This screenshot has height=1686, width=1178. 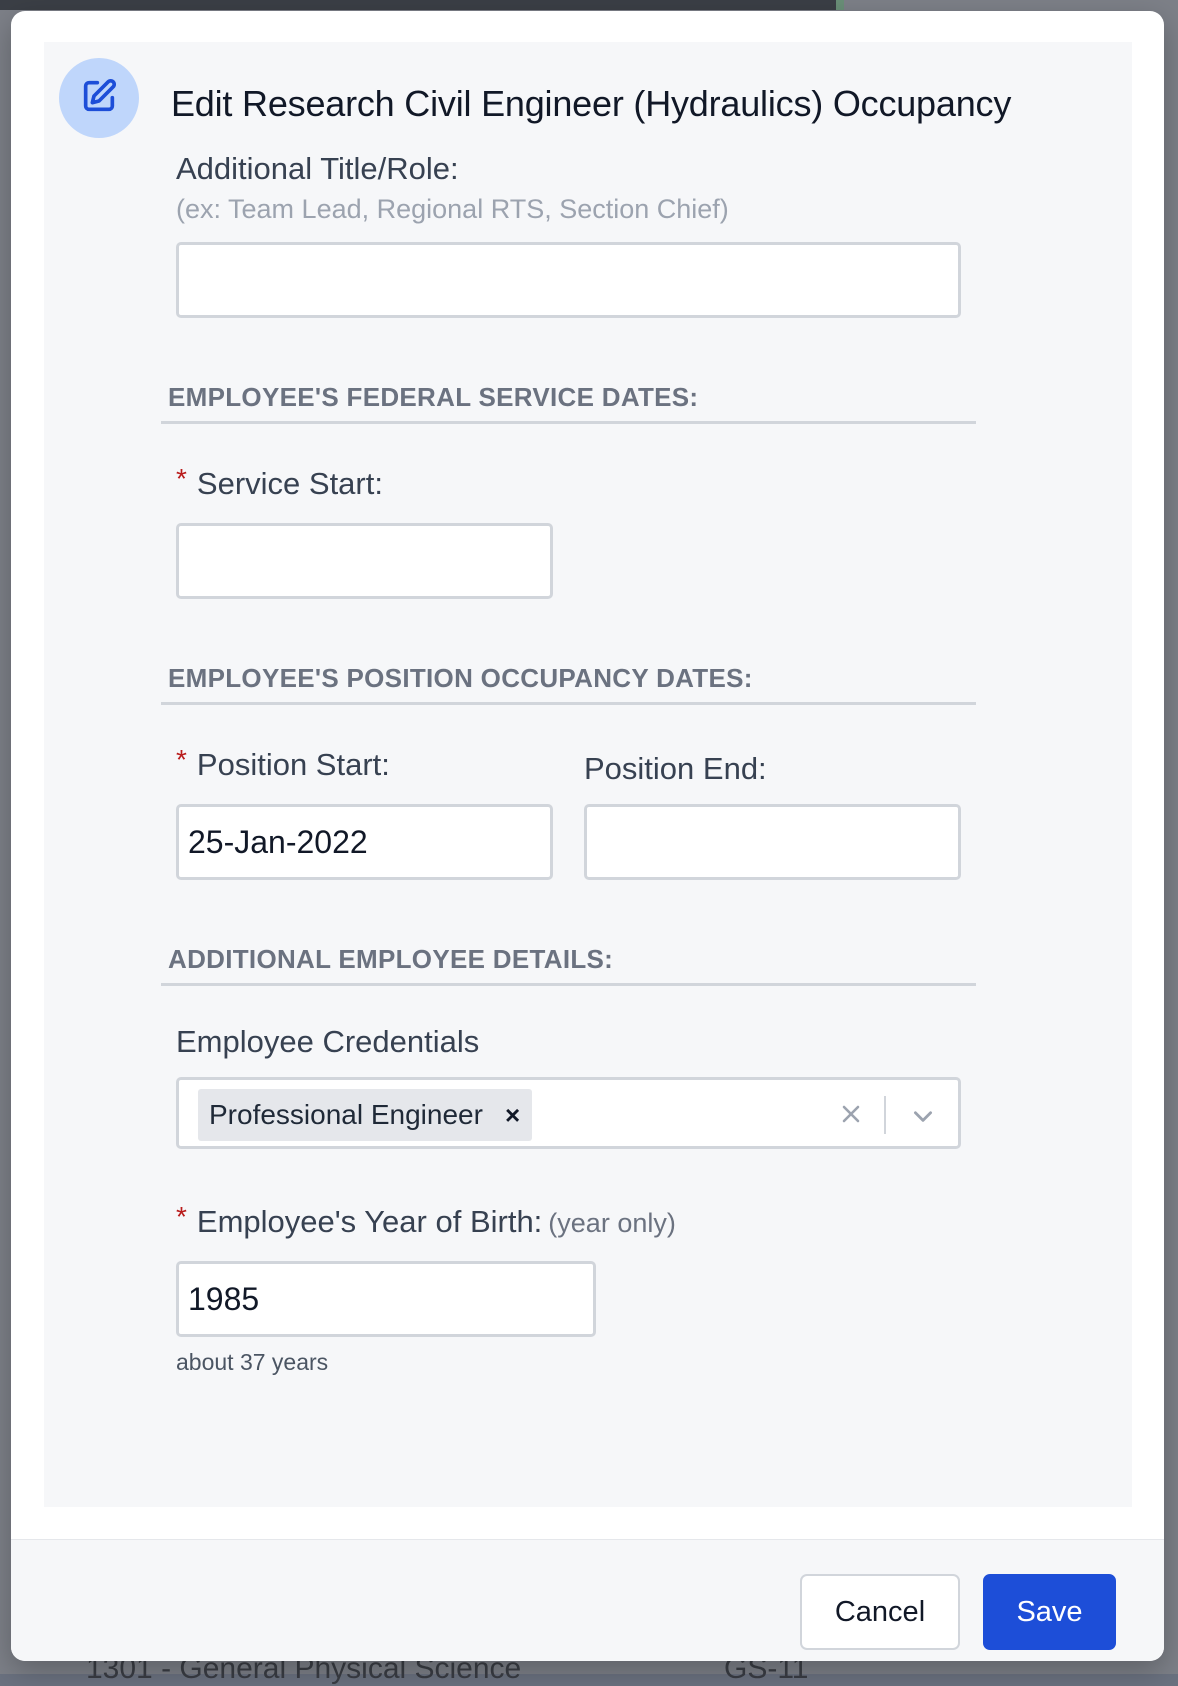 What do you see at coordinates (885, 1115) in the screenshot?
I see `multiselect-separator` at bounding box center [885, 1115].